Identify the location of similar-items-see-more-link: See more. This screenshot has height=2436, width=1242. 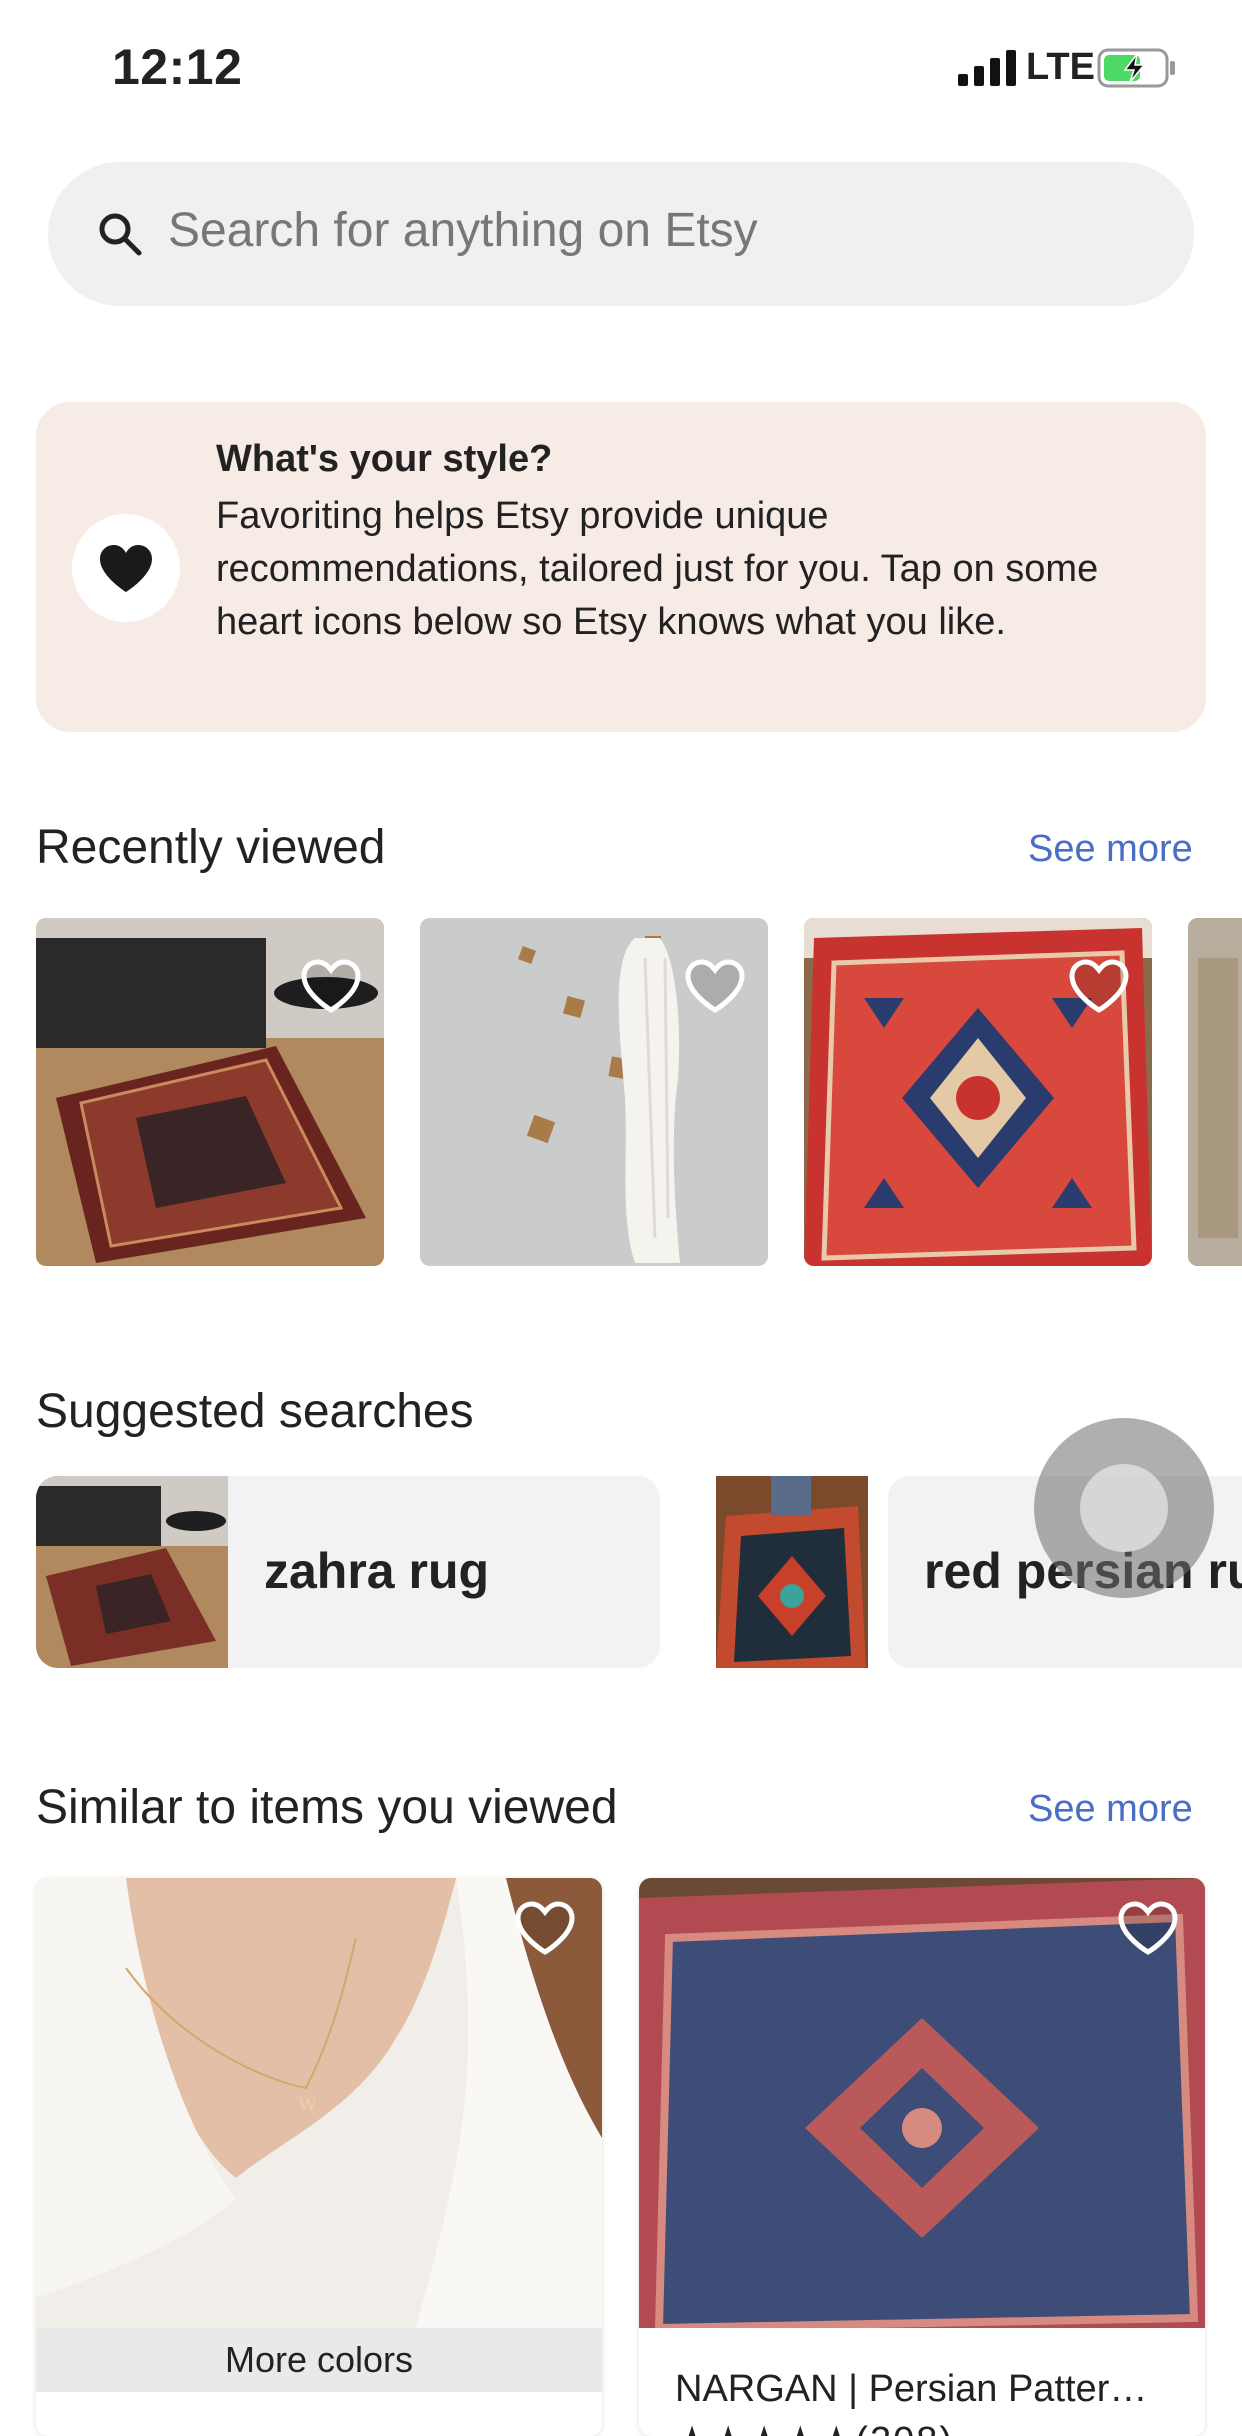
(1110, 1809).